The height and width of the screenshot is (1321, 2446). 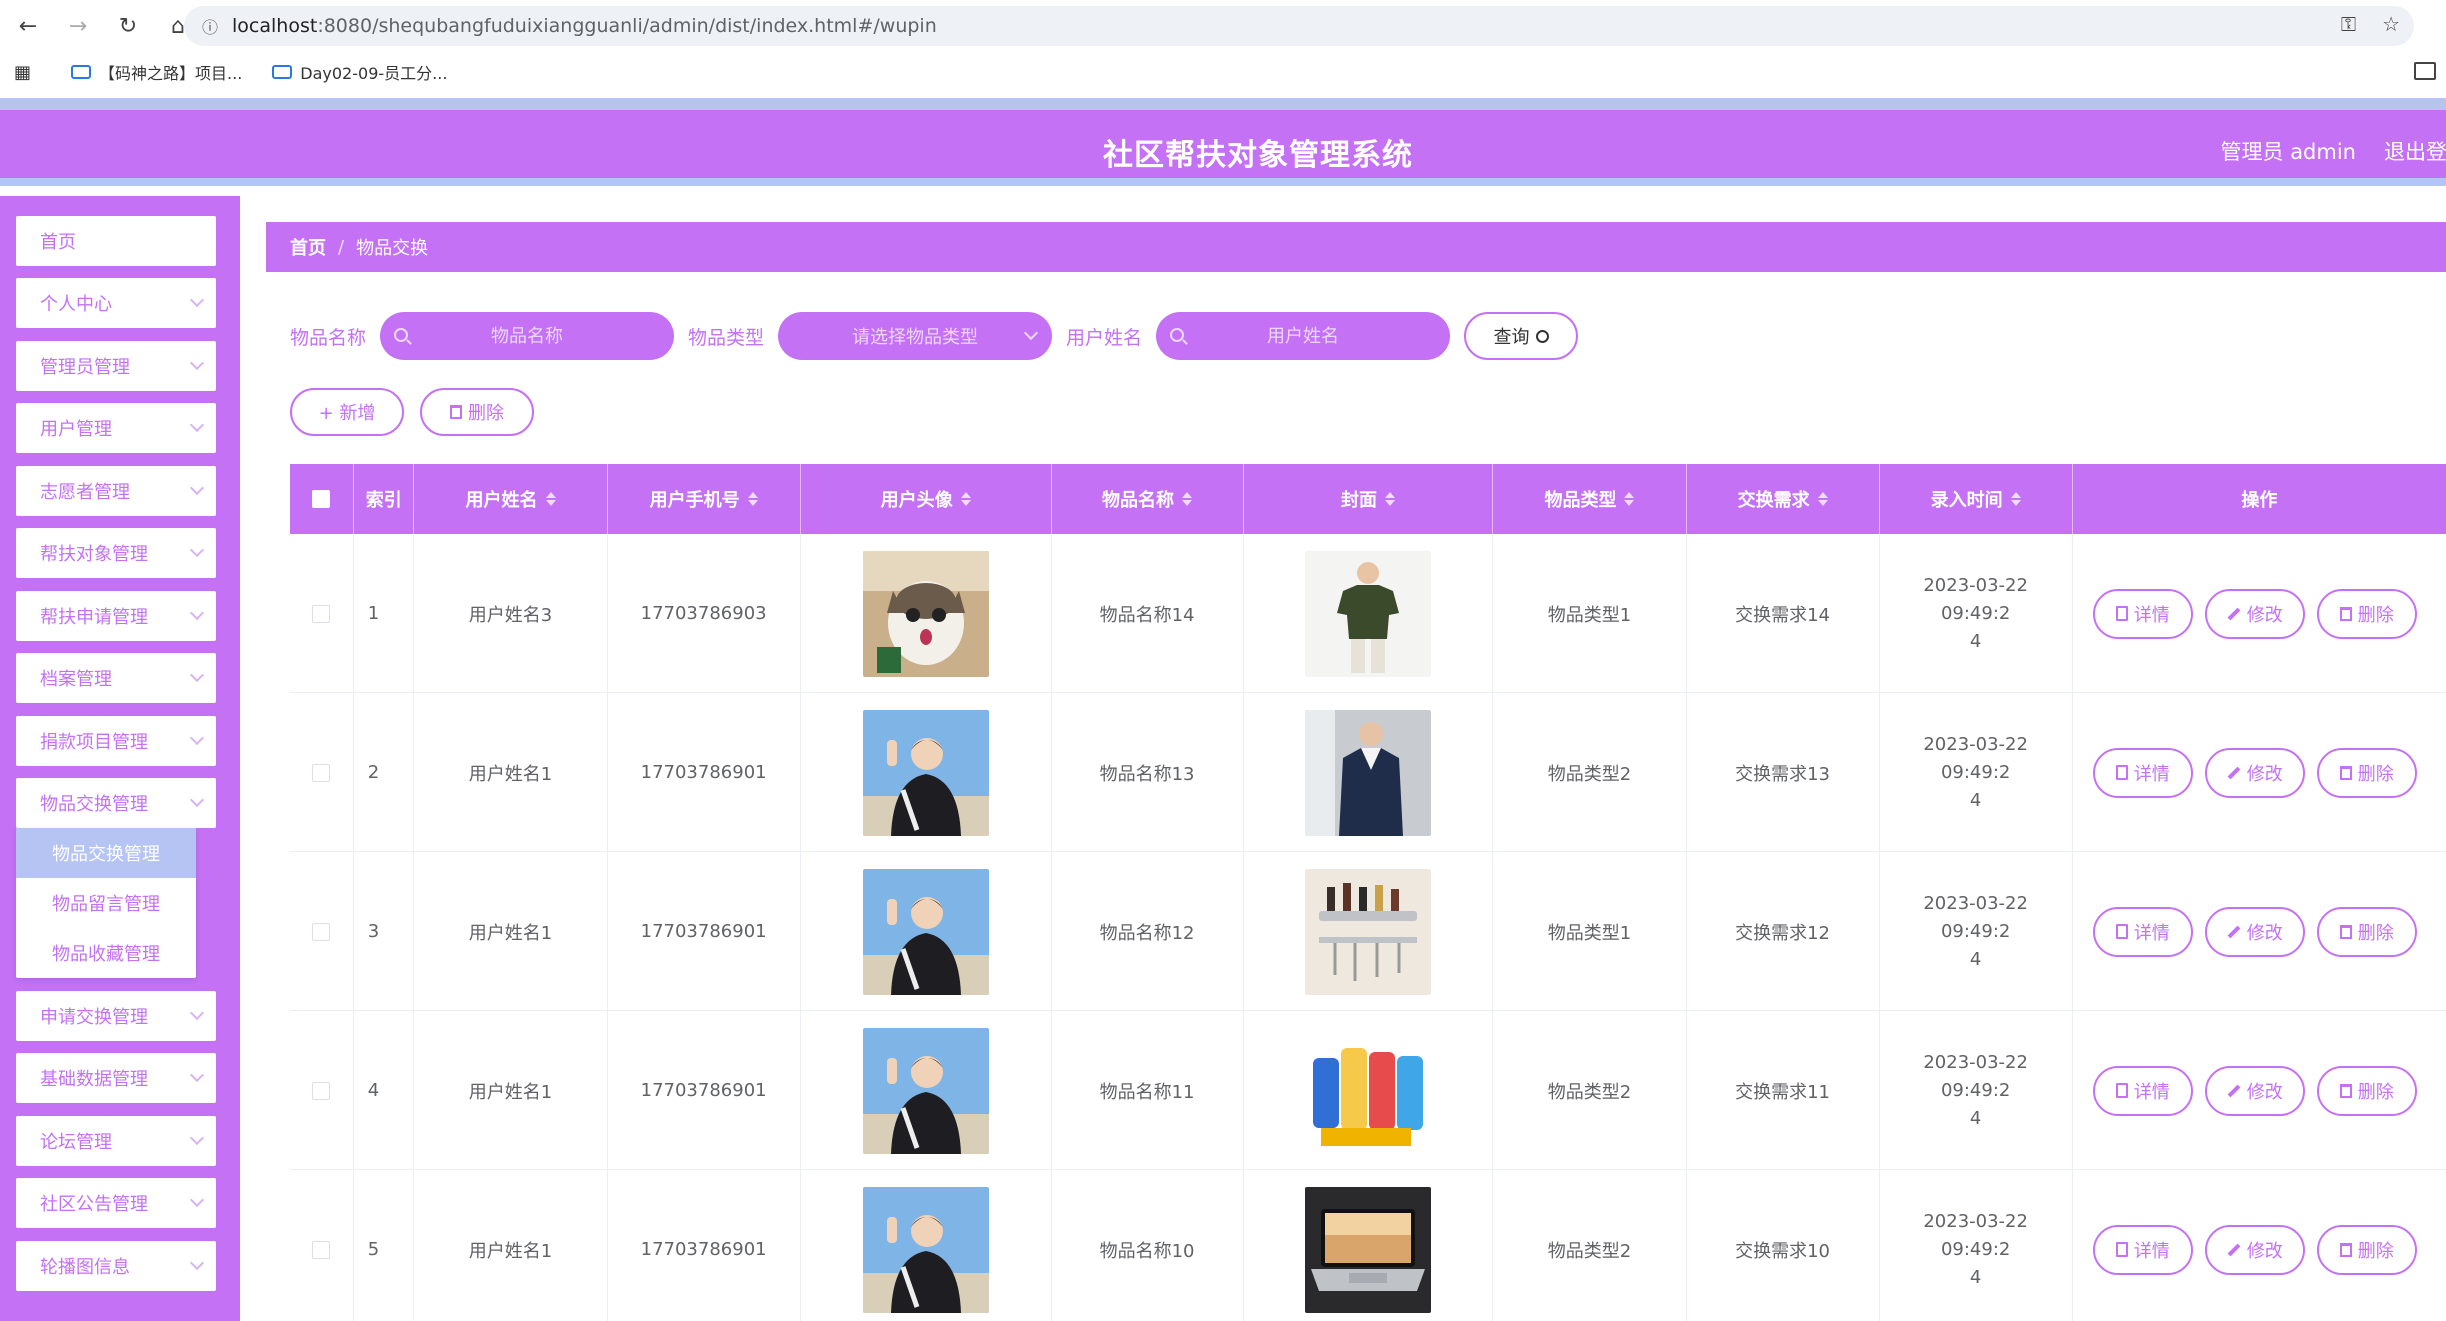 I want to click on sidebar-item-volunteers: 志愿者管理, so click(x=116, y=491).